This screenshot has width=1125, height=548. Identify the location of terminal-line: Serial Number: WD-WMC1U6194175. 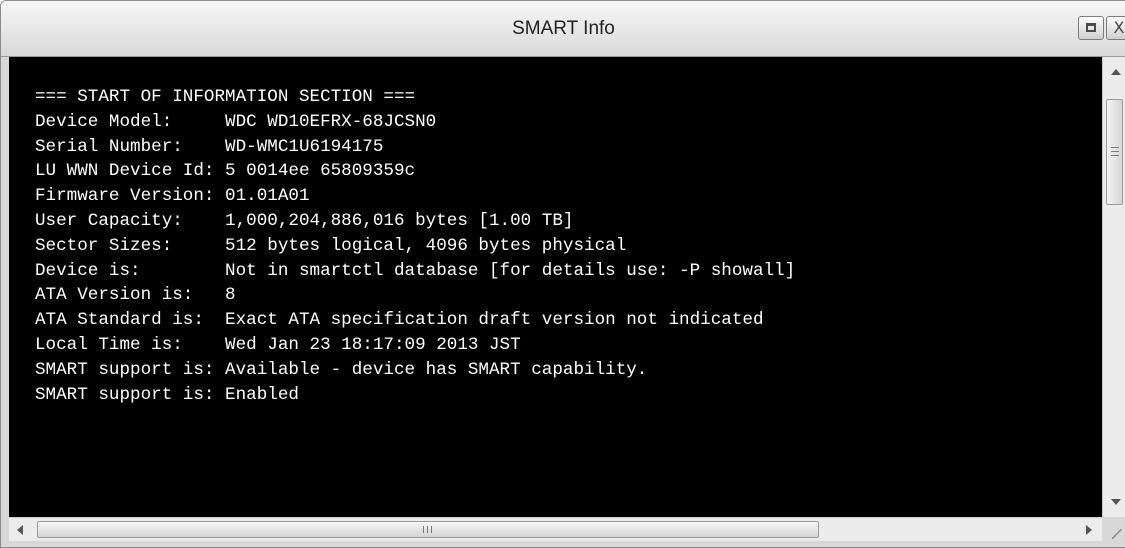
(209, 146).